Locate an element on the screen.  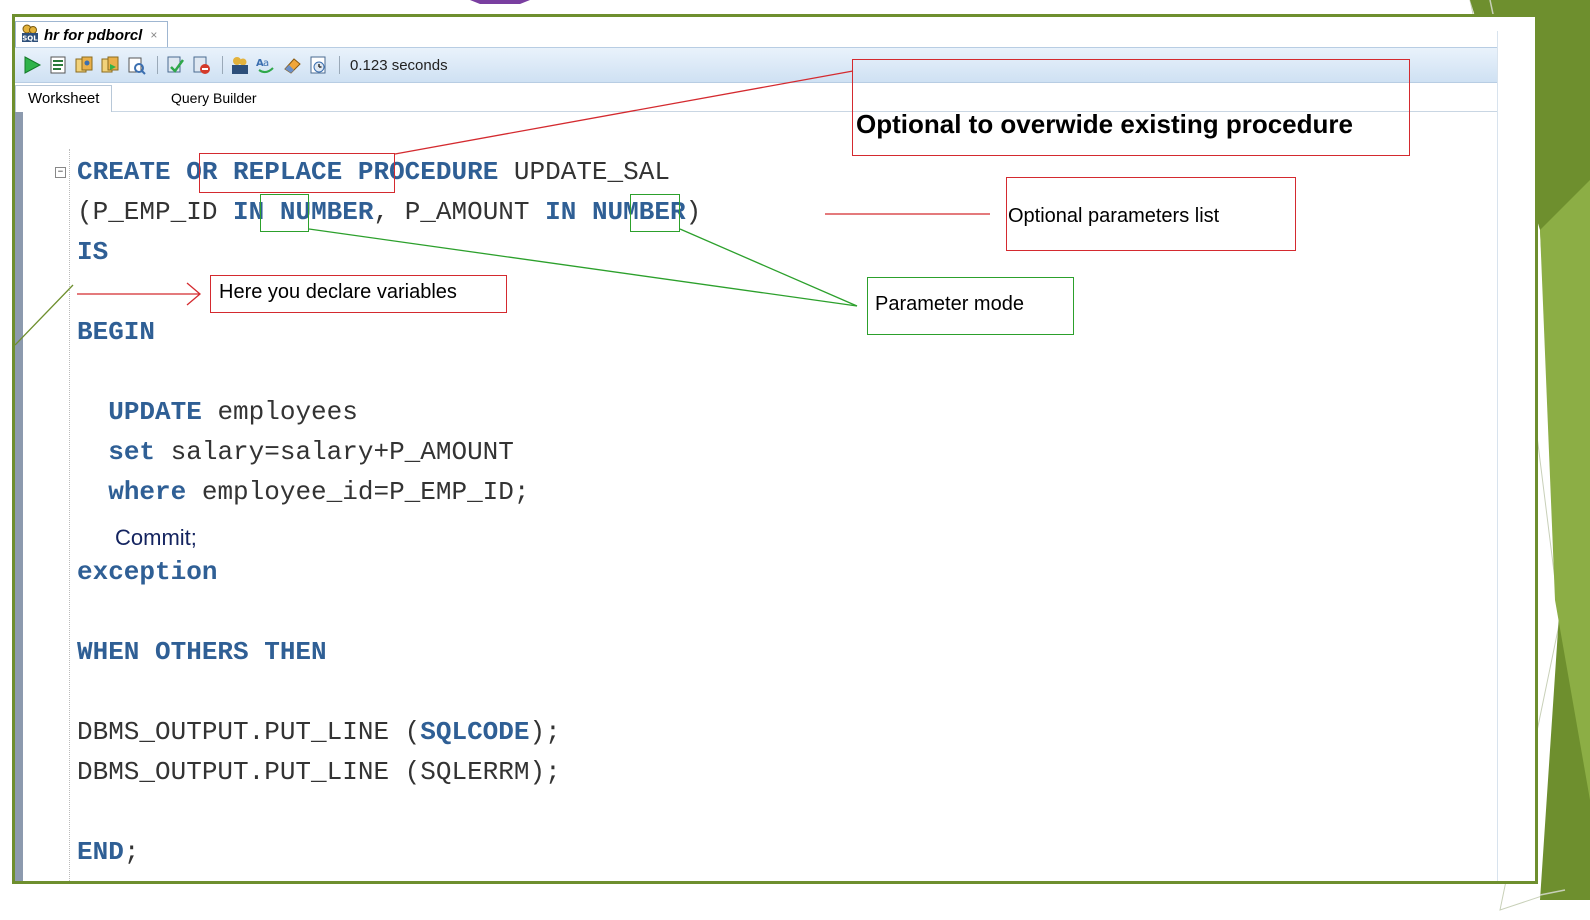
code-text: DBMS_OUTPUT.PUT_LINE (SQLERRM); is located at coordinates (319, 772).